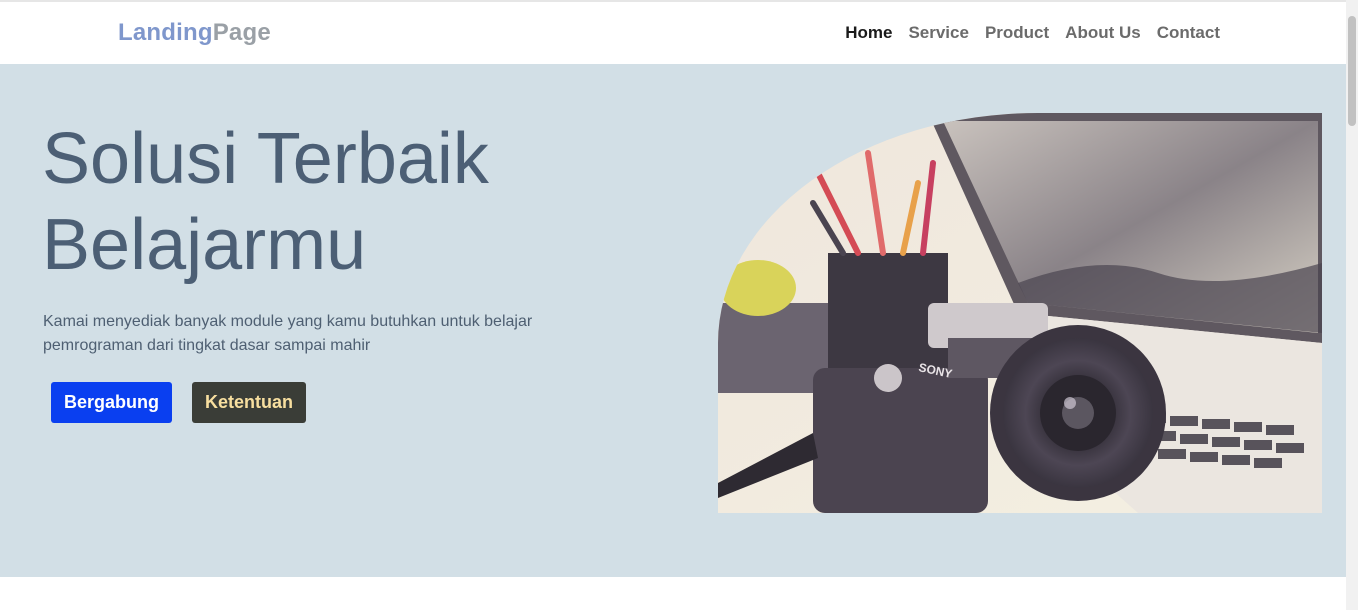  I want to click on hero-title: Solusi Terbaik Belajarmu, so click(352, 202).